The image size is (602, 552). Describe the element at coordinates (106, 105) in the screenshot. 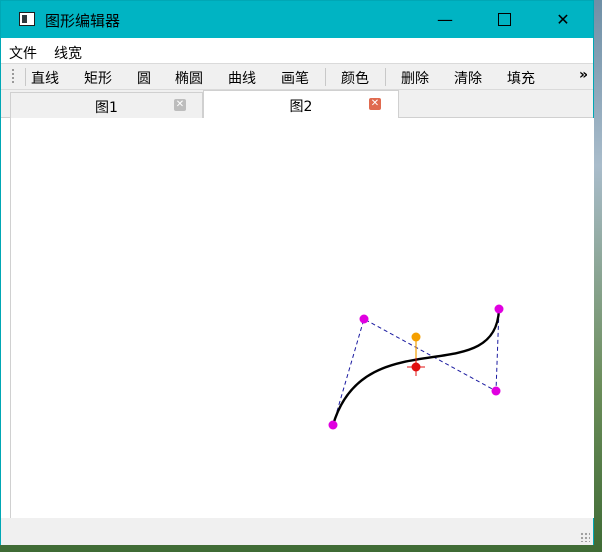

I see `tab-figure-1: 图1 ✕` at that location.